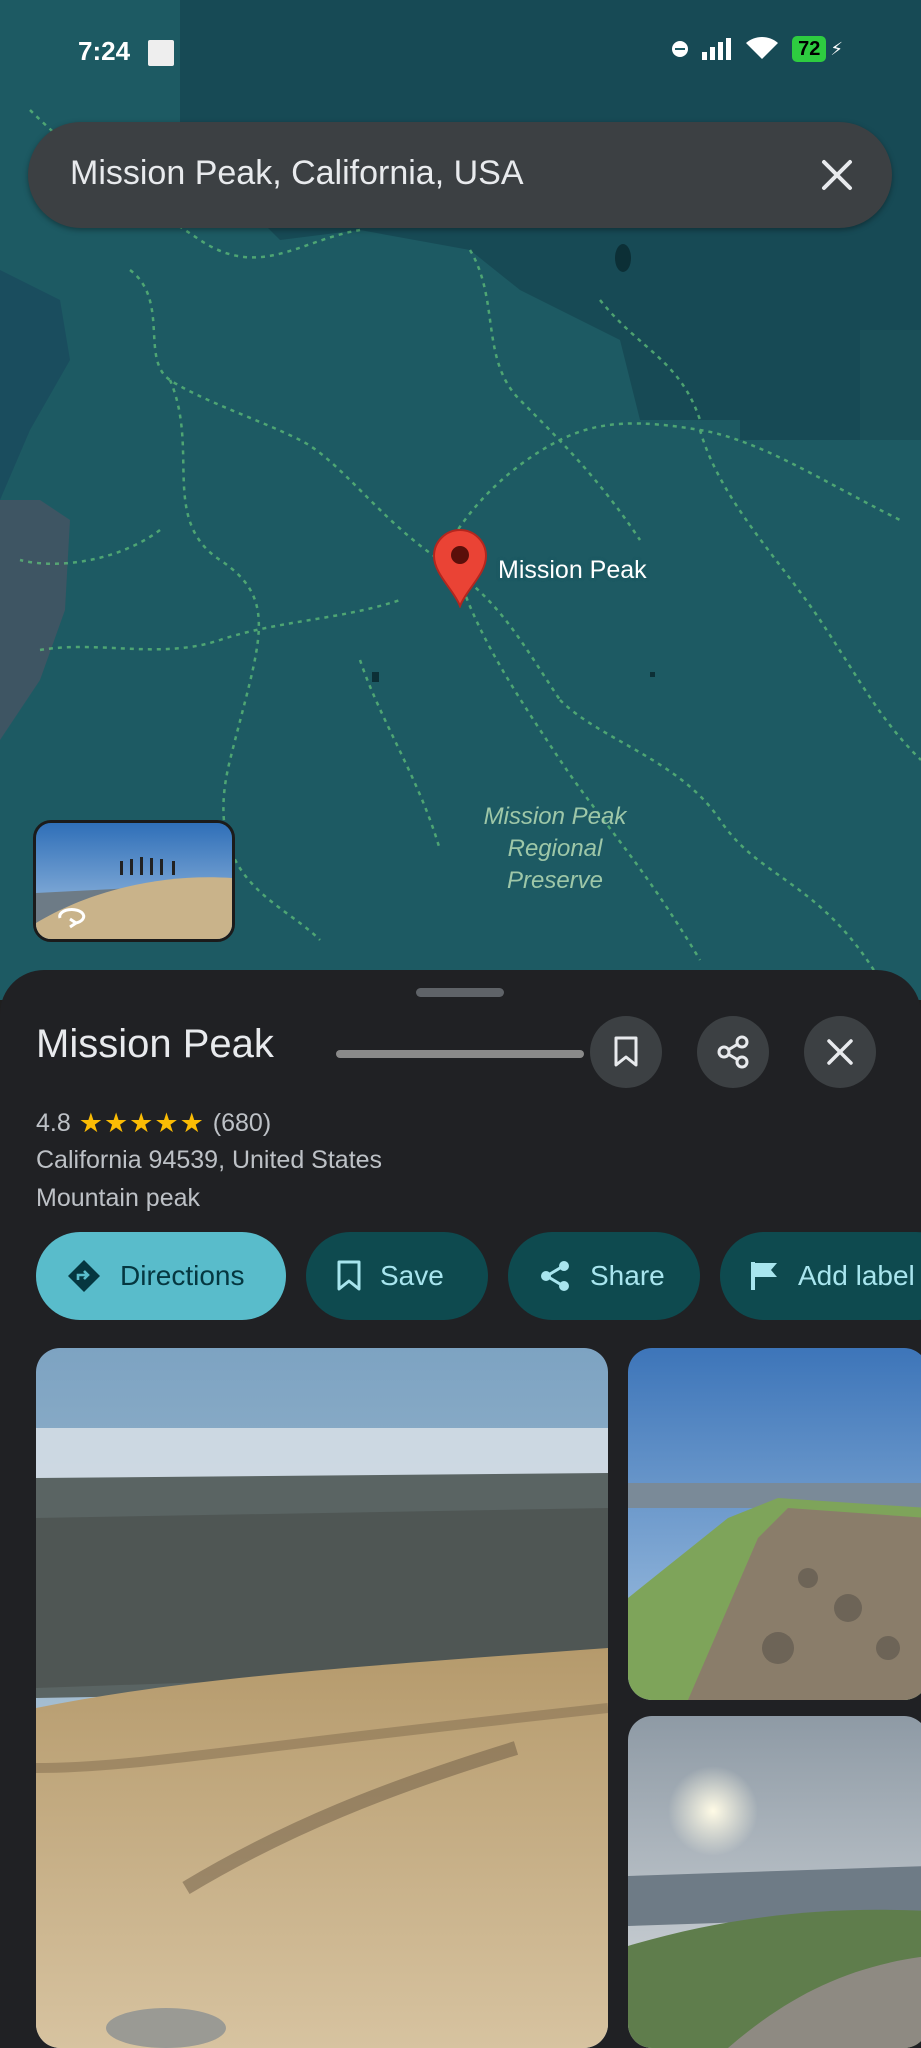  Describe the element at coordinates (627, 1275) in the screenshot. I see `share-label: Share` at that location.